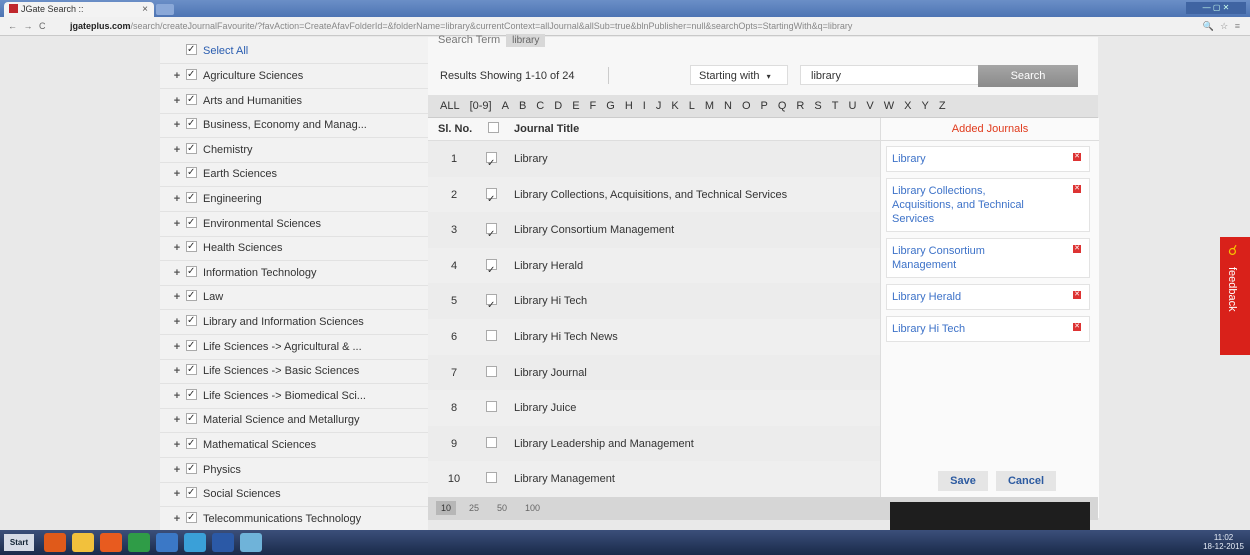  I want to click on category-label: Physics, so click(222, 470).